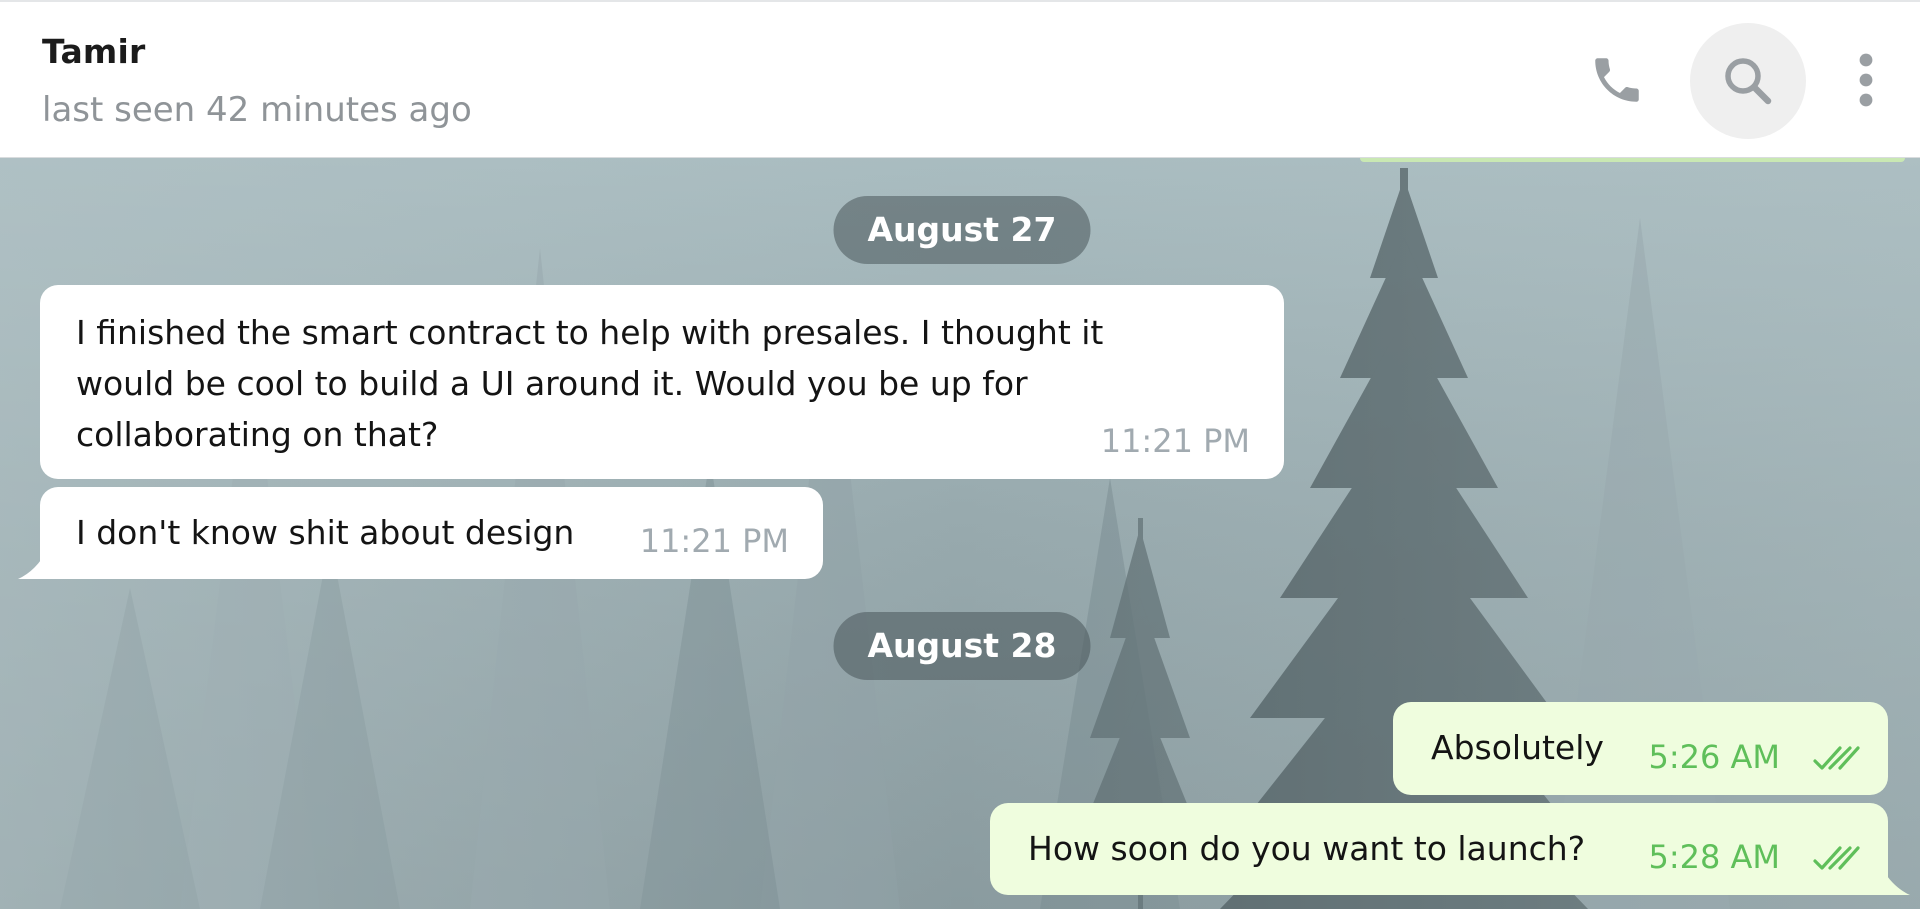  What do you see at coordinates (962, 646) in the screenshot?
I see `date-separator: August 28` at bounding box center [962, 646].